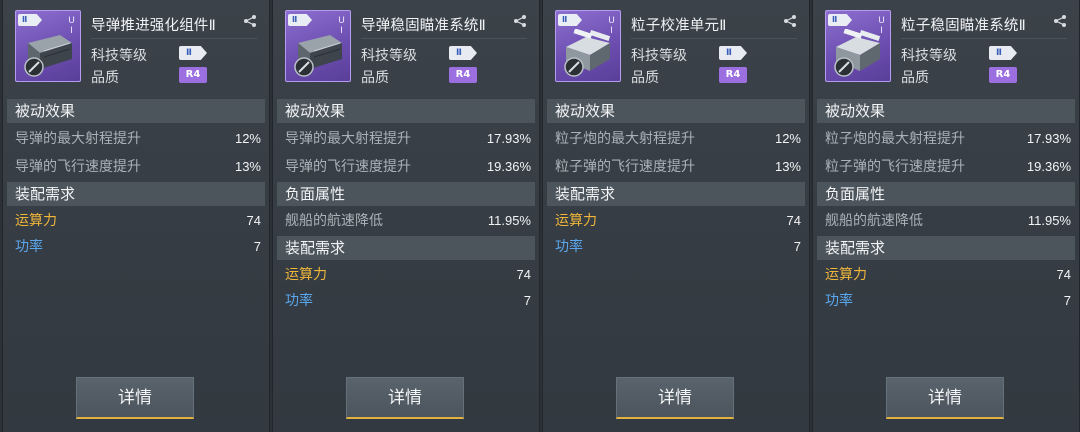  I want to click on passive-row: 粒子弹的飞行速度提升 19.36%, so click(948, 167).